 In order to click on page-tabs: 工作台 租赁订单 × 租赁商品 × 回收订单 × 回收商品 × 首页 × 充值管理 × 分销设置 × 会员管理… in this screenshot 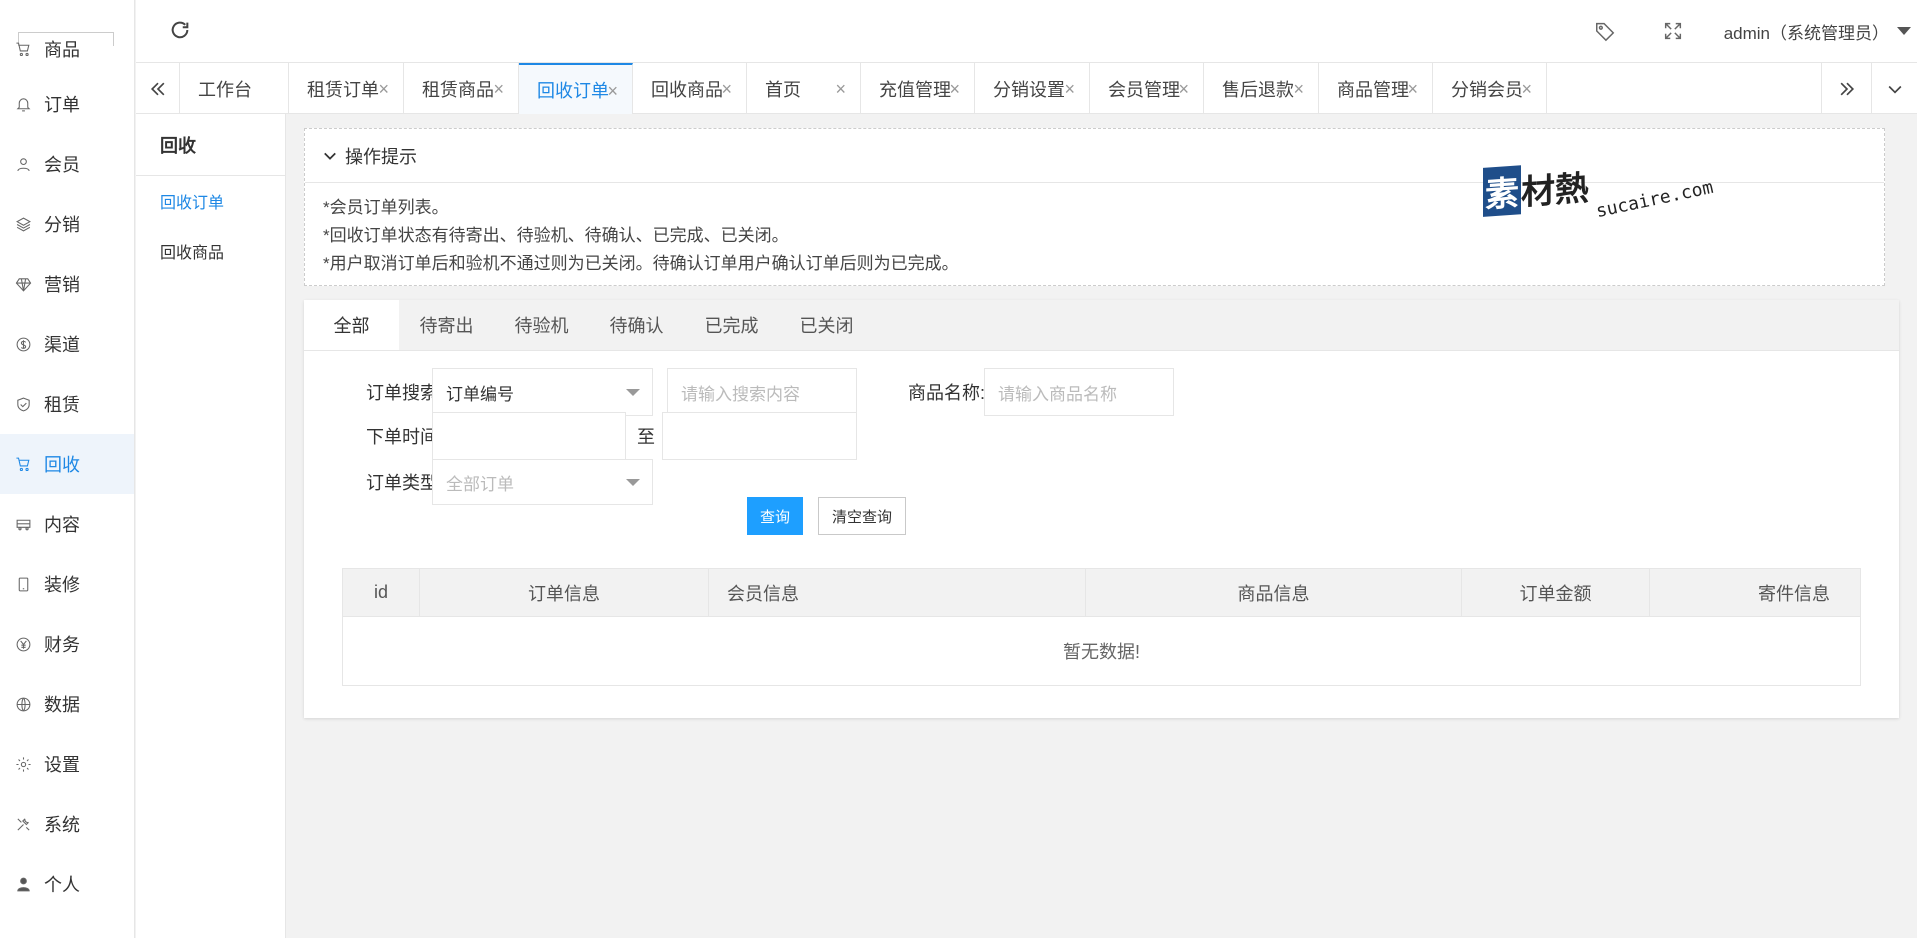, I will do `click(863, 88)`.